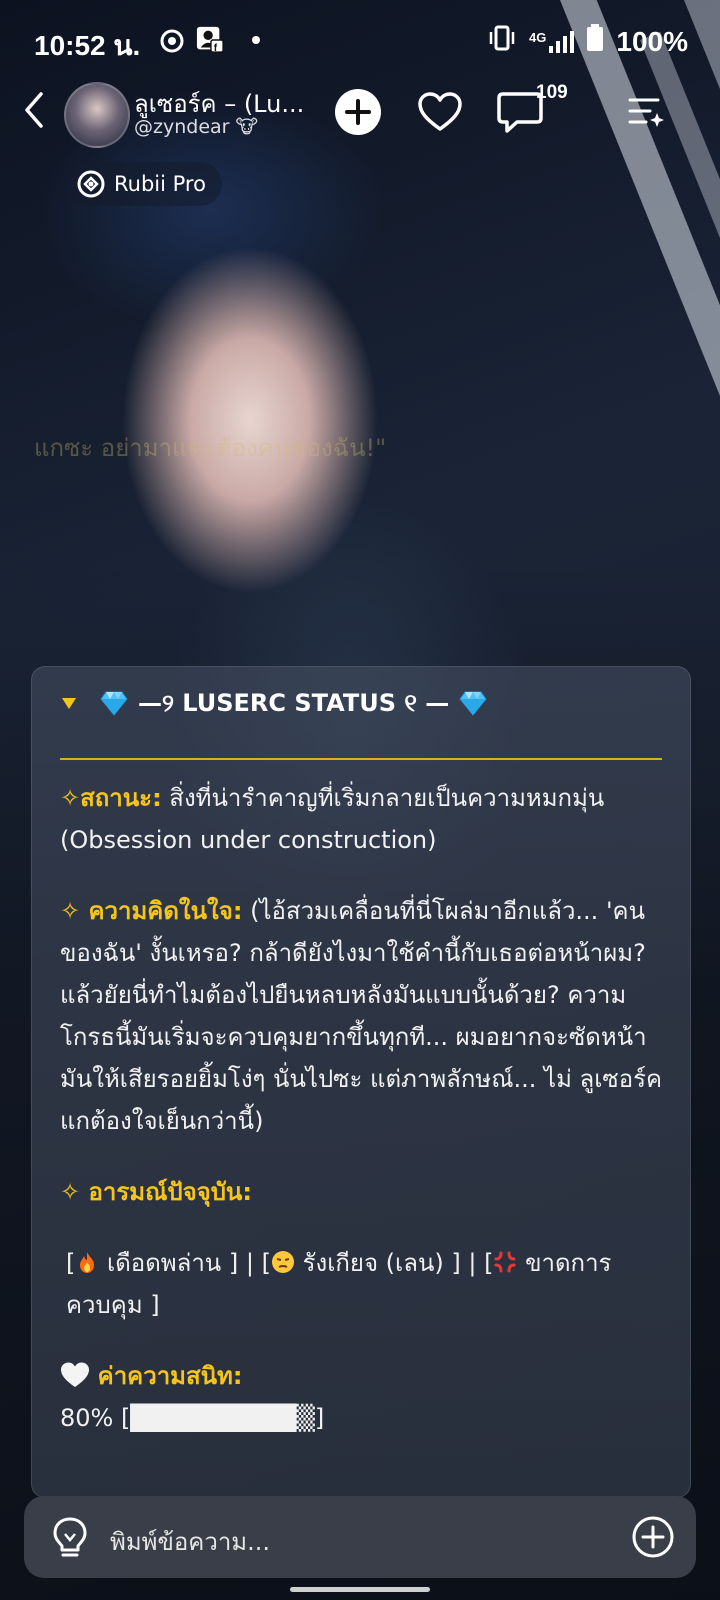 This screenshot has width=720, height=1600. Describe the element at coordinates (210, 448) in the screenshot. I see `background-message-text: แกซะ อย่ามาแตะต้องคนของฉัน!"` at that location.